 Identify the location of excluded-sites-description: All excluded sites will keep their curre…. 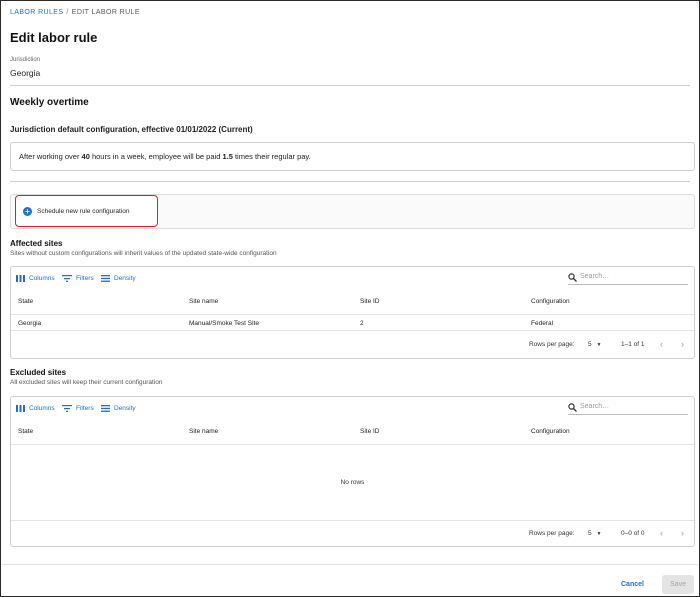
(86, 382).